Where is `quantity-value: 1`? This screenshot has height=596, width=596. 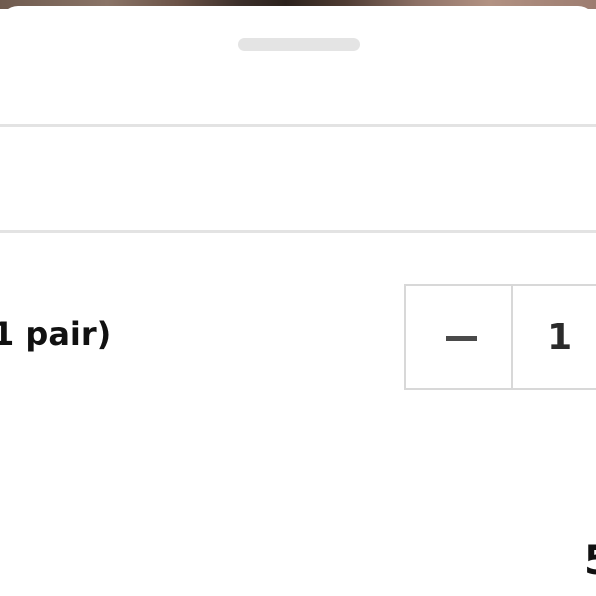 quantity-value: 1 is located at coordinates (560, 337).